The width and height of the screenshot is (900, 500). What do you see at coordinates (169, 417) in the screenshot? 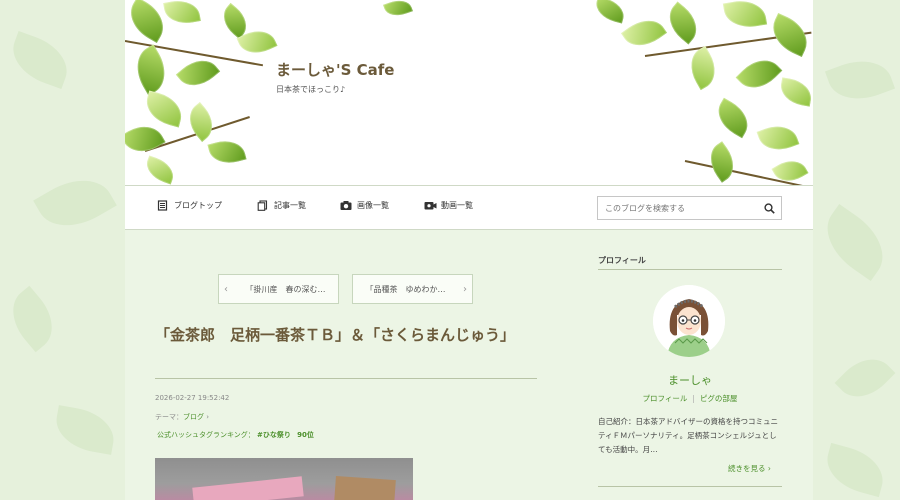
I see `theme-label: テーマ：` at bounding box center [169, 417].